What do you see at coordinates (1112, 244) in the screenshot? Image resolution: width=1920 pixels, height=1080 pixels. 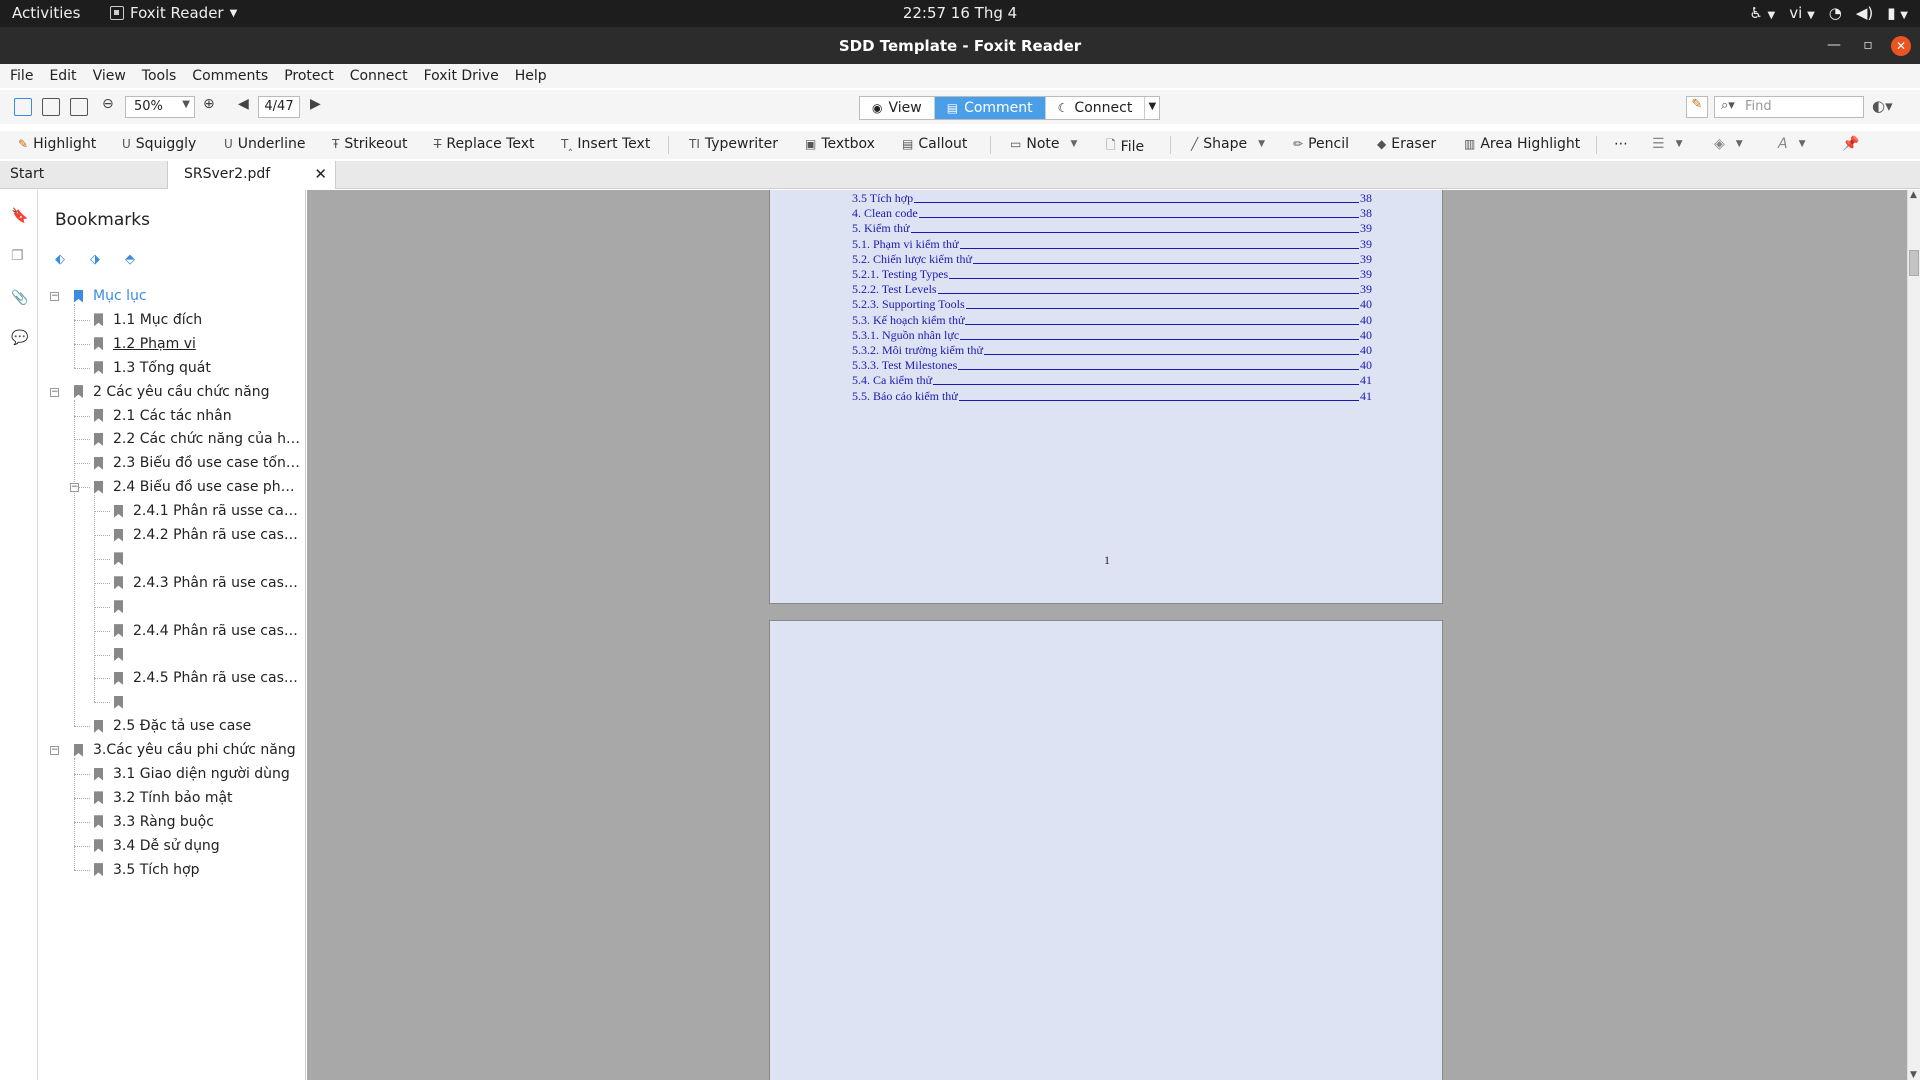 I see `toc-entry: 5.1. Phạm vi kiểm thử 39` at bounding box center [1112, 244].